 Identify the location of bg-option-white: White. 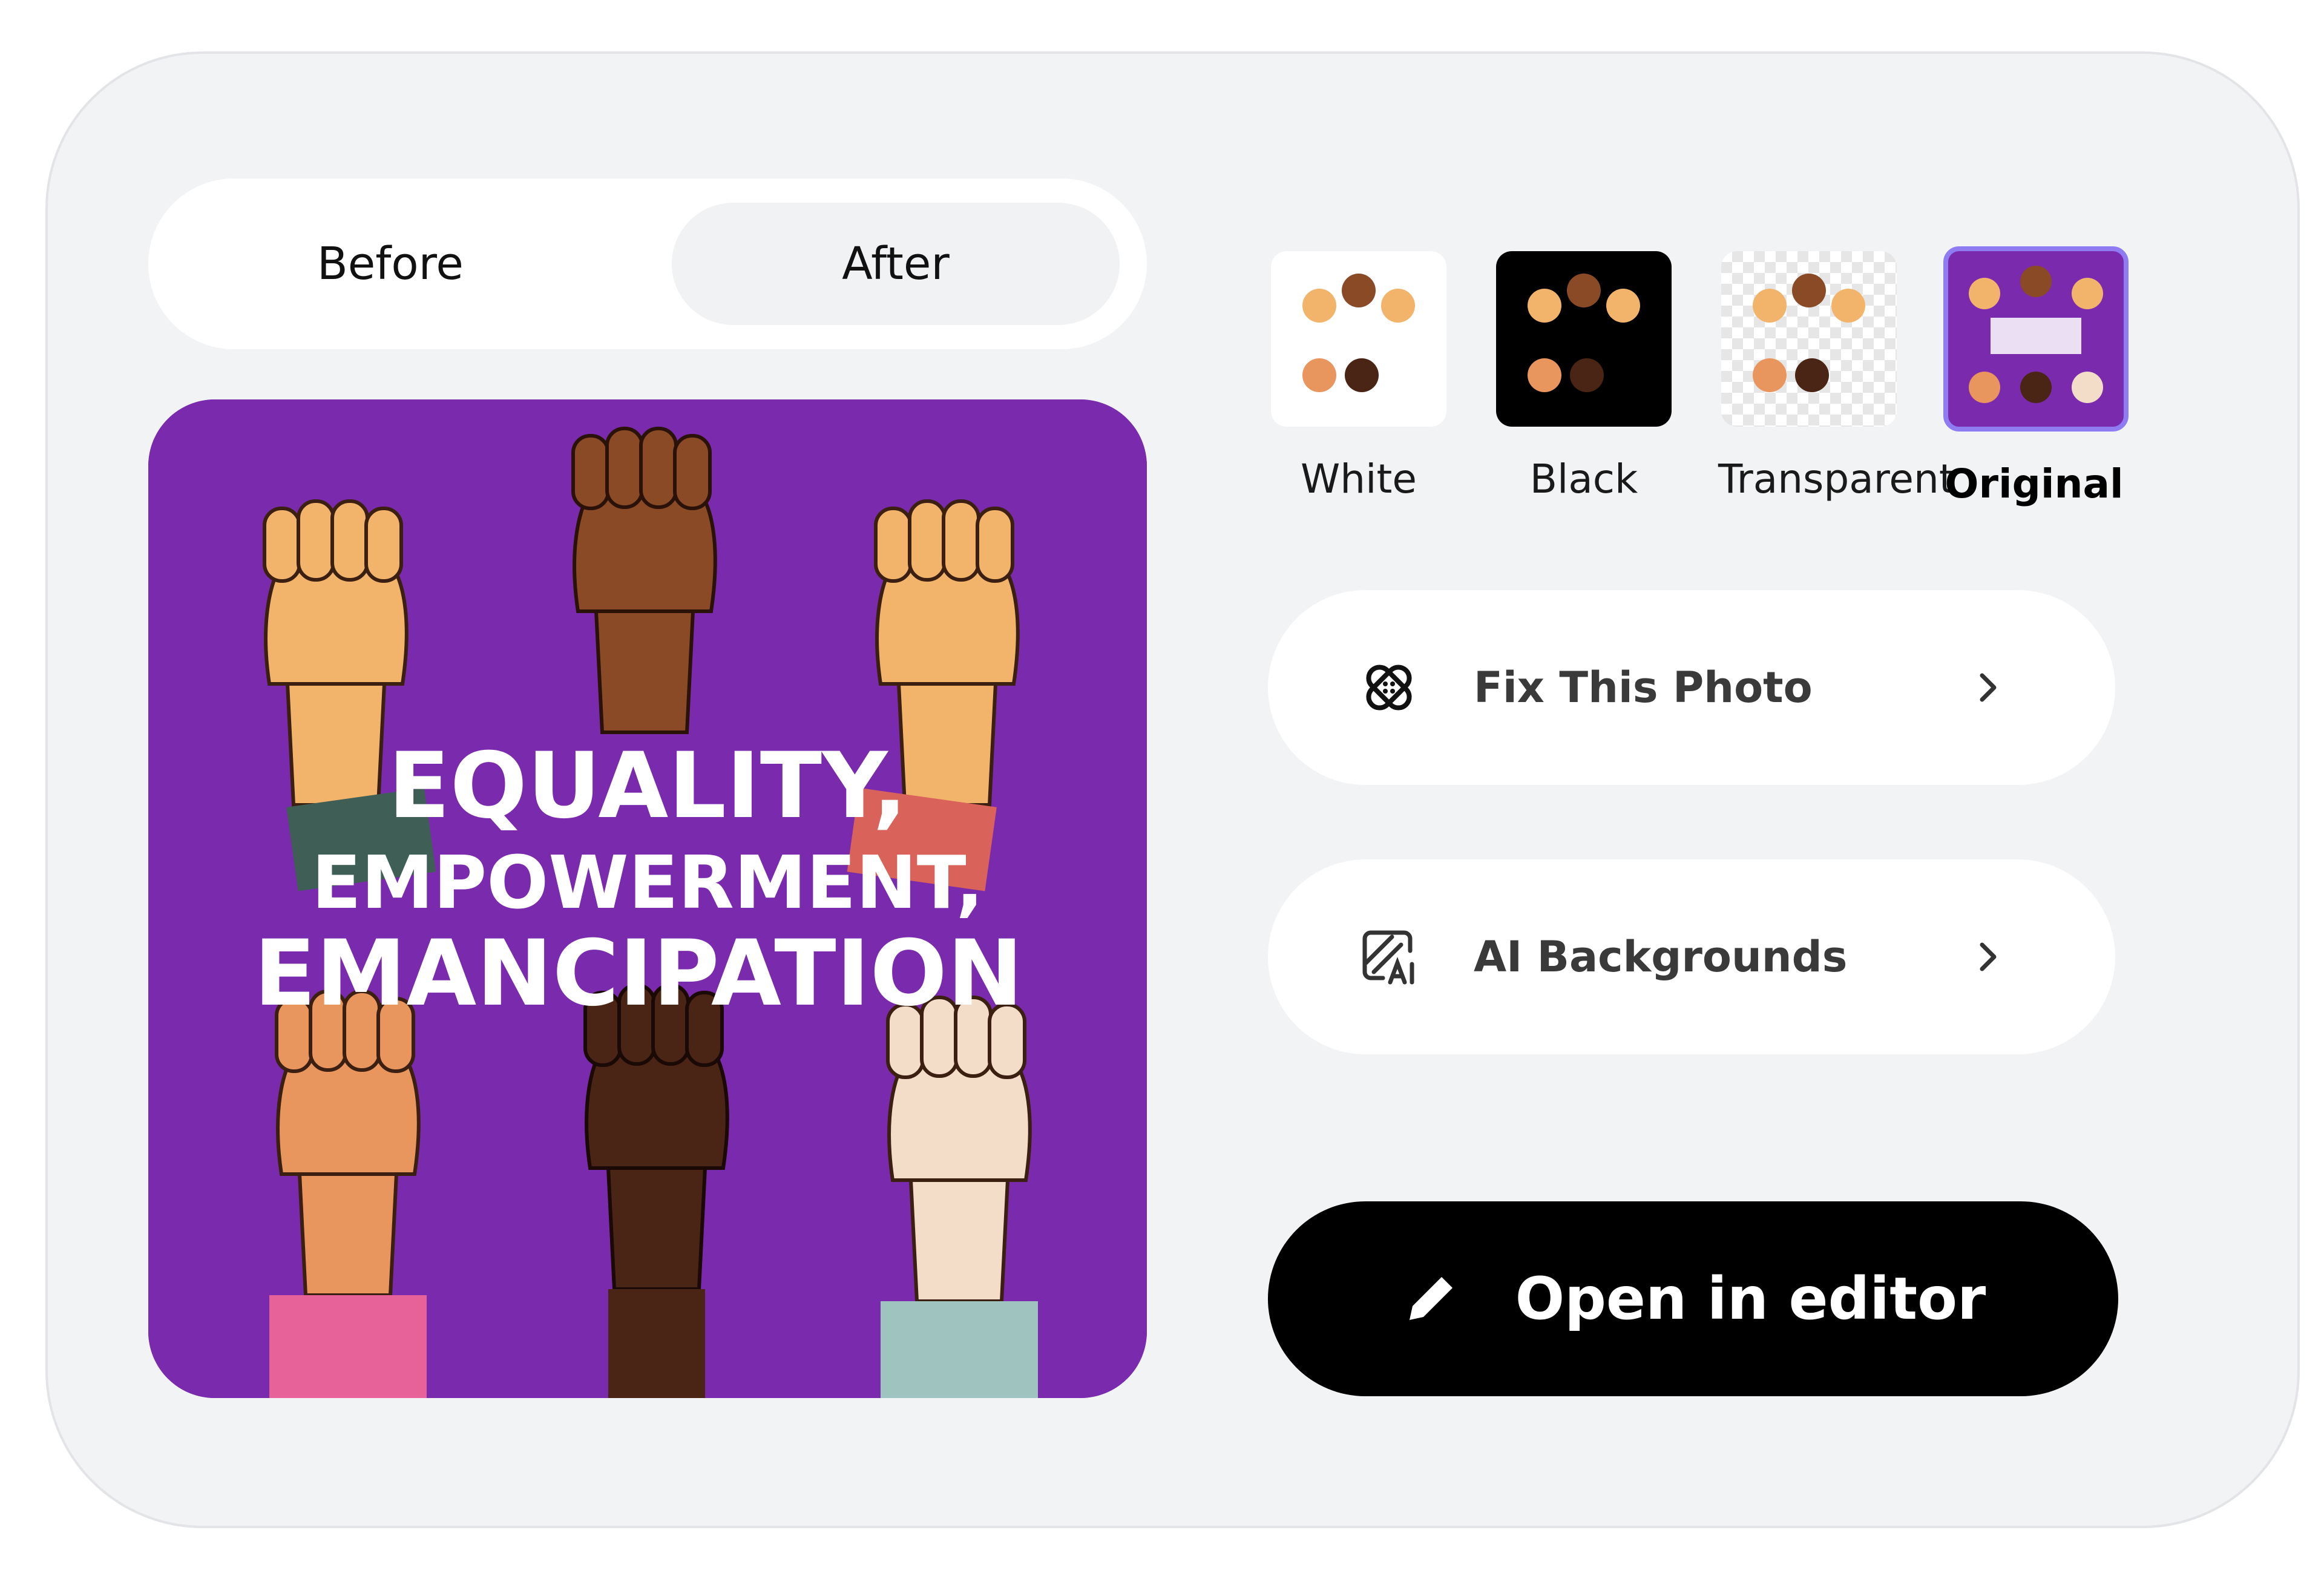
(1358, 376).